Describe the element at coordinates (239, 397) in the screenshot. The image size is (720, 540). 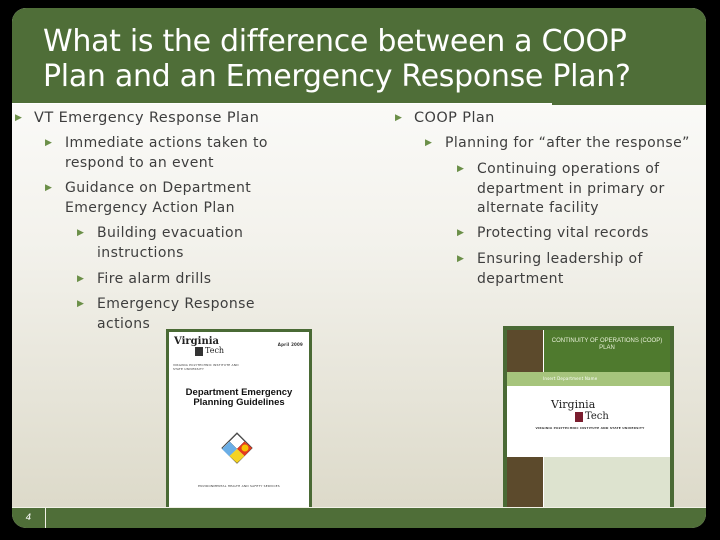
I see `doc-title: Department Emergency Planning Guidelines` at that location.